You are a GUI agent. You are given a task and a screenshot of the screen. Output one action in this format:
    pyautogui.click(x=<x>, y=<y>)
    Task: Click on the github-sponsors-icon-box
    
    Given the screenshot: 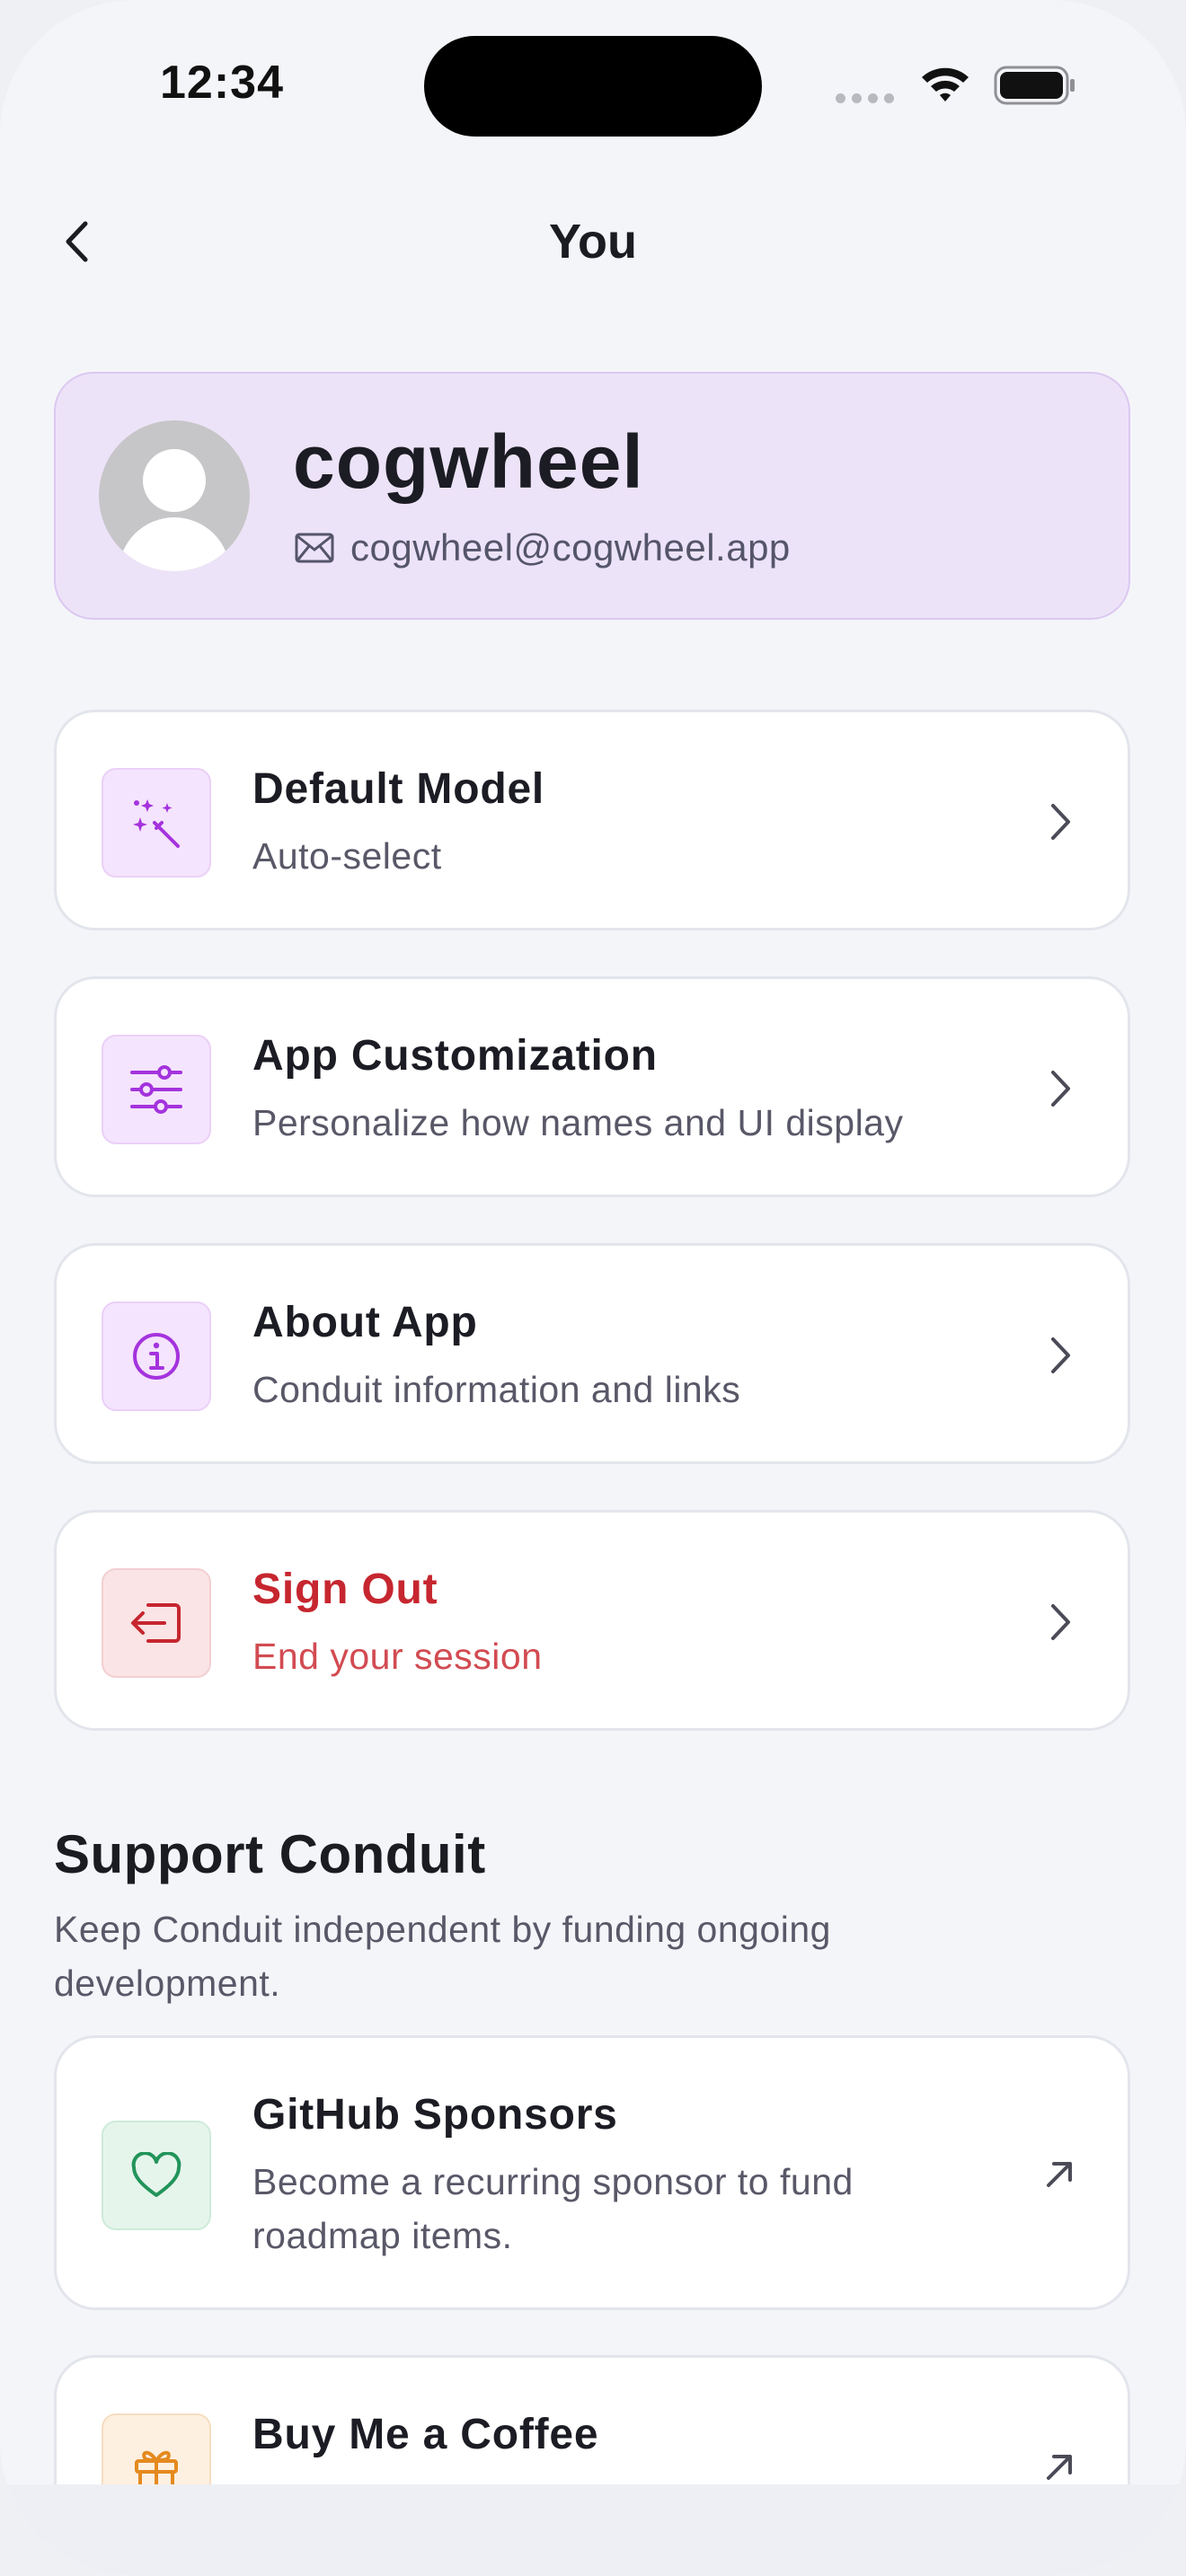 What is the action you would take?
    pyautogui.click(x=156, y=2175)
    